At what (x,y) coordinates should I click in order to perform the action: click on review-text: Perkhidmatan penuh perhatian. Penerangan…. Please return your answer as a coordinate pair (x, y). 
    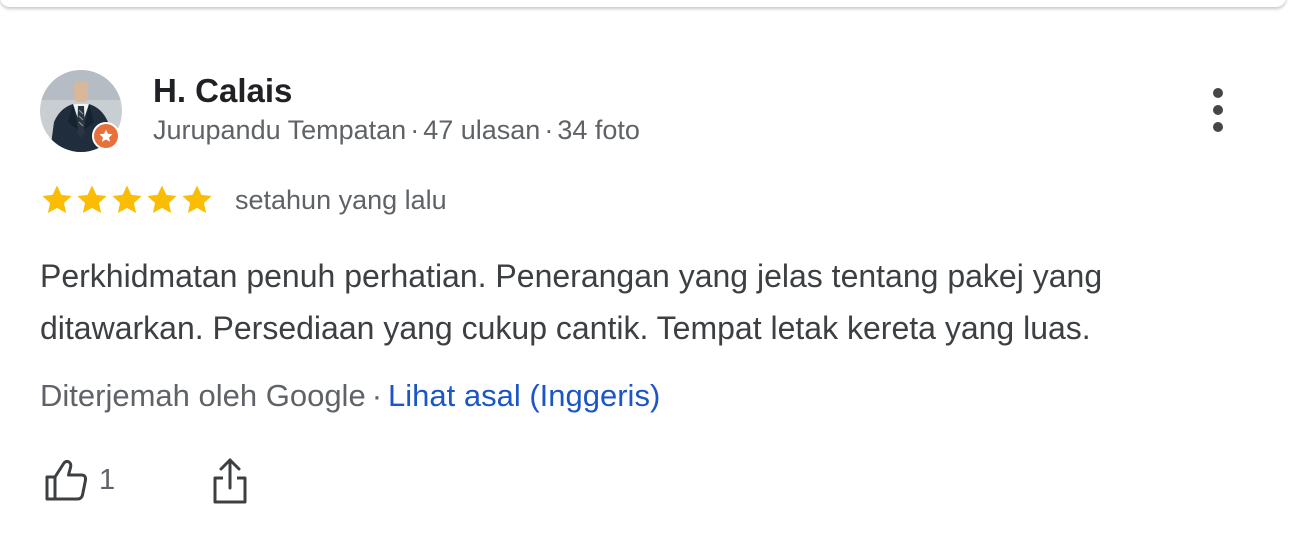
    Looking at the image, I should click on (571, 302).